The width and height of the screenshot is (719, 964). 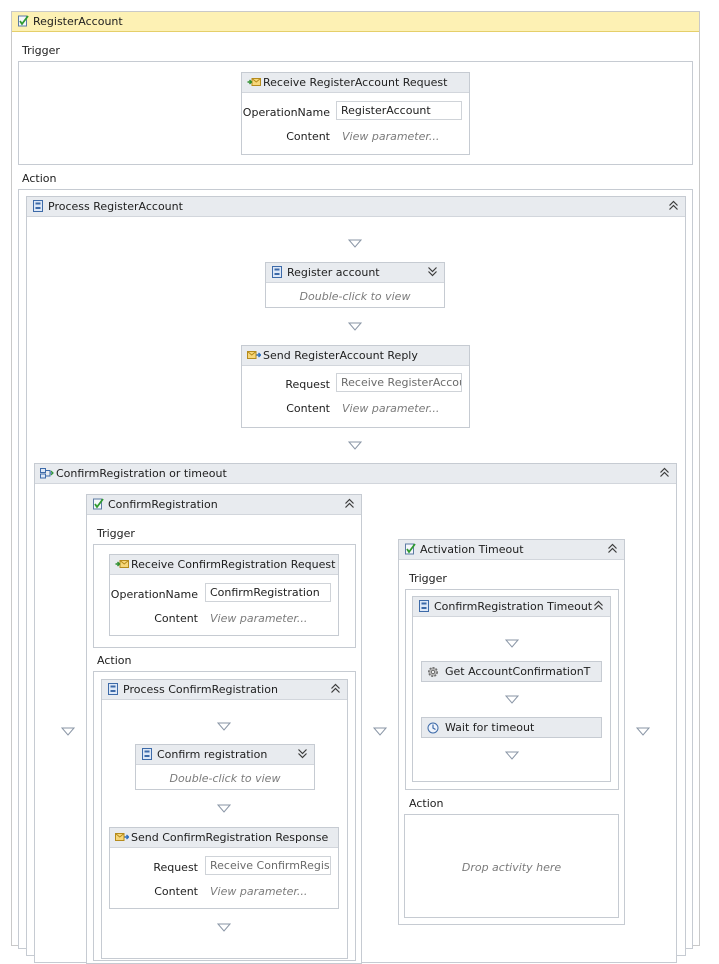 What do you see at coordinates (399, 382) in the screenshot?
I see `request-field: Receive RegisterAccount` at bounding box center [399, 382].